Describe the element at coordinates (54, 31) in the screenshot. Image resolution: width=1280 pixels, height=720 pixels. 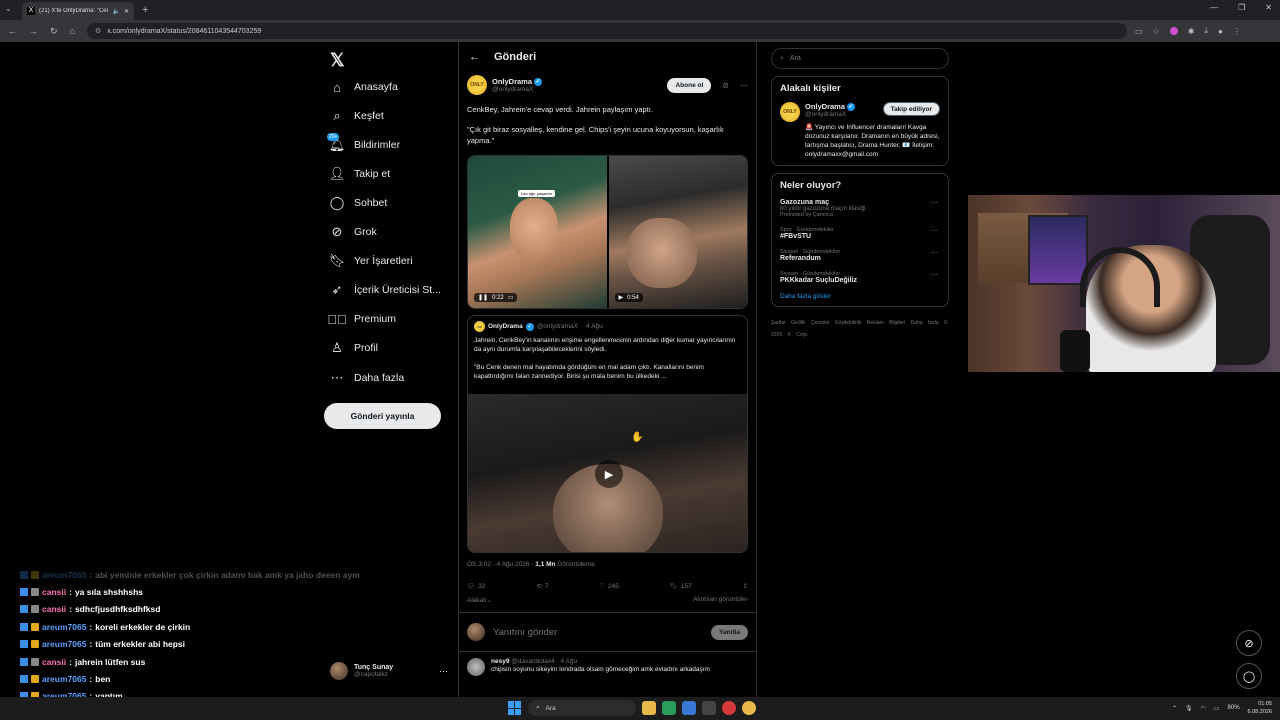
I see `reload-icon: ↻` at that location.